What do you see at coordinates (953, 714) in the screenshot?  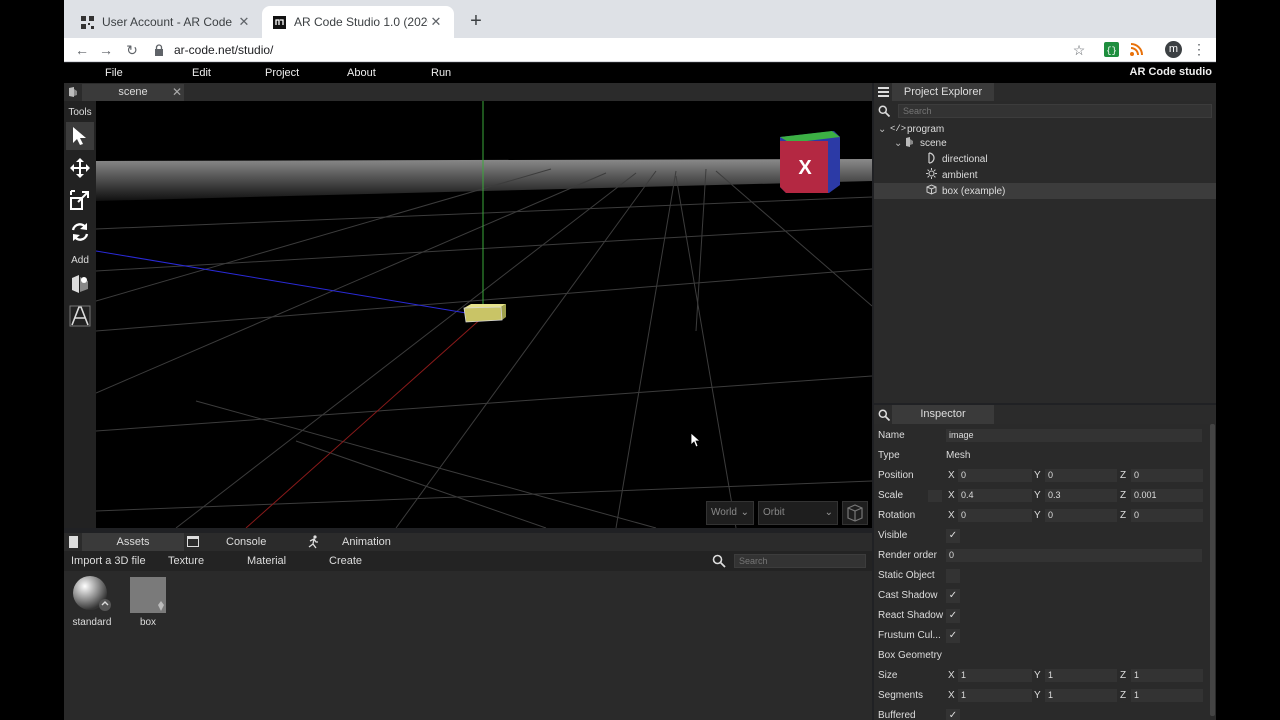 I see `buffered-checkbox: ✓` at bounding box center [953, 714].